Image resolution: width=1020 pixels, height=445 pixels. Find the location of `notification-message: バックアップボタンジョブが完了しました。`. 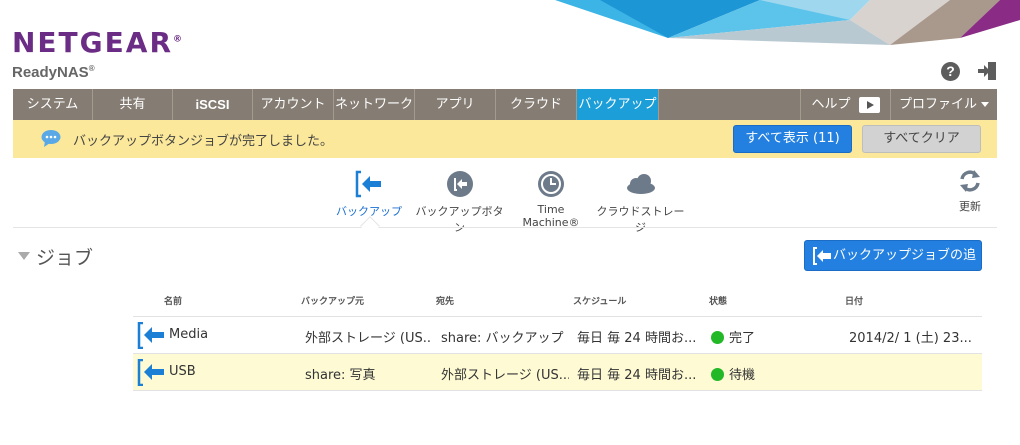

notification-message: バックアップボタンジョブが完了しました。 is located at coordinates (203, 141).